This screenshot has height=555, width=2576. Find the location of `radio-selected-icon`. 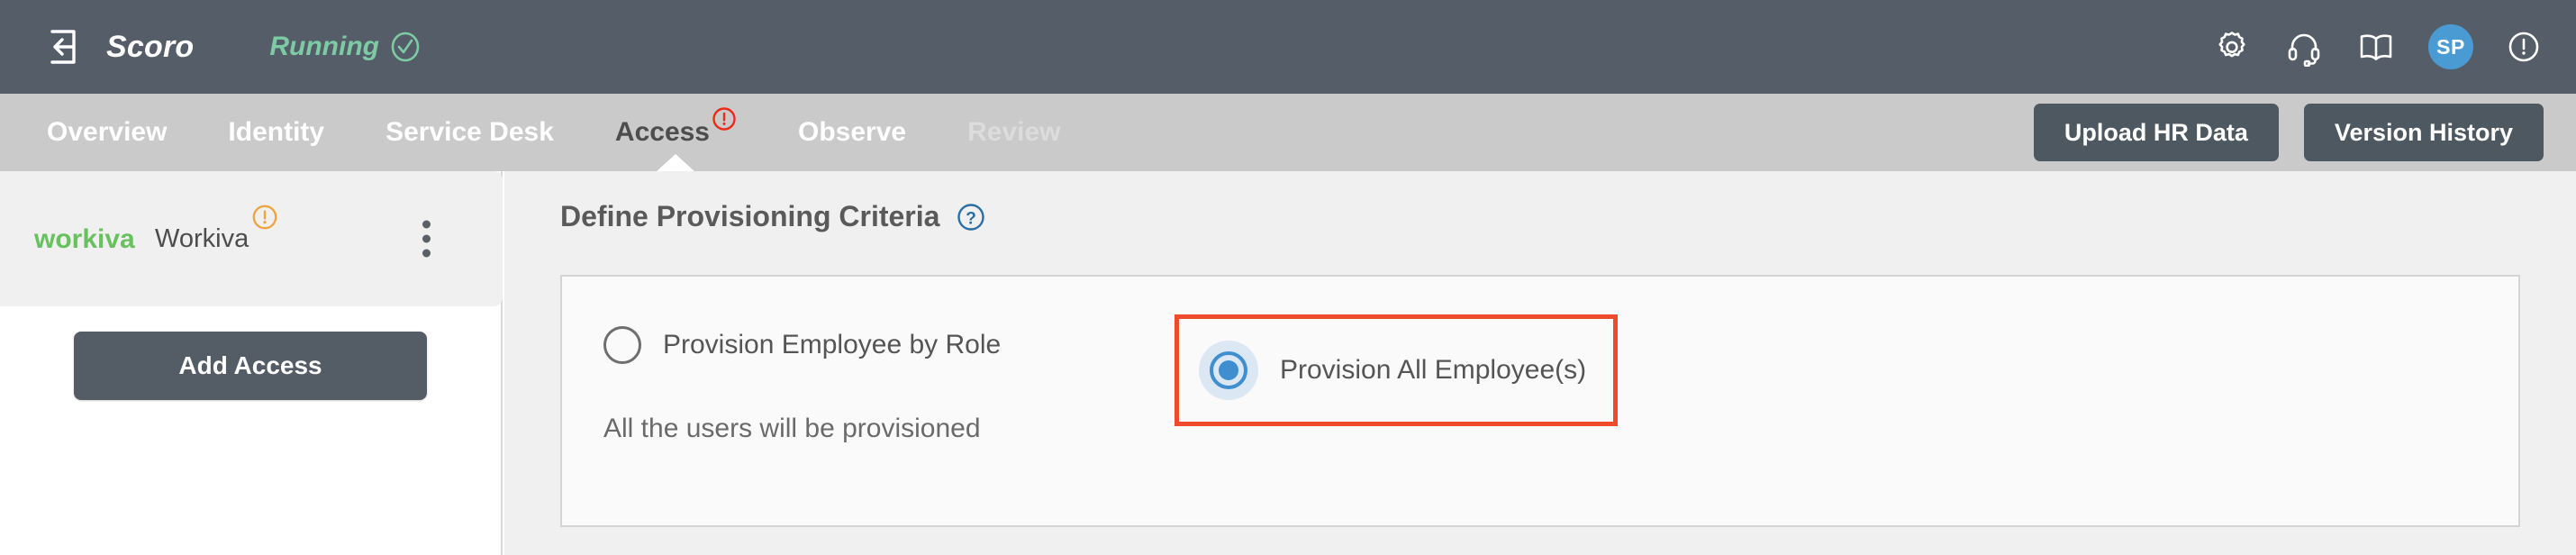

radio-selected-icon is located at coordinates (1228, 370).